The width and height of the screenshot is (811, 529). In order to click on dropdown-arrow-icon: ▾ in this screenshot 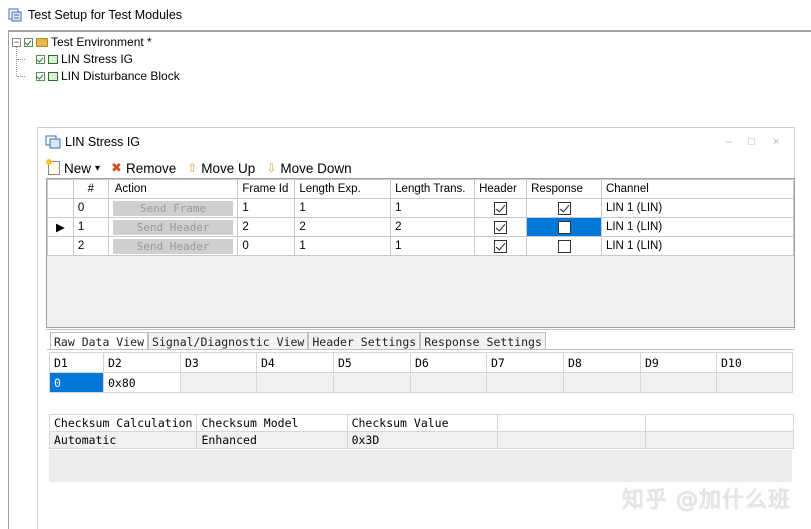, I will do `click(97, 168)`.